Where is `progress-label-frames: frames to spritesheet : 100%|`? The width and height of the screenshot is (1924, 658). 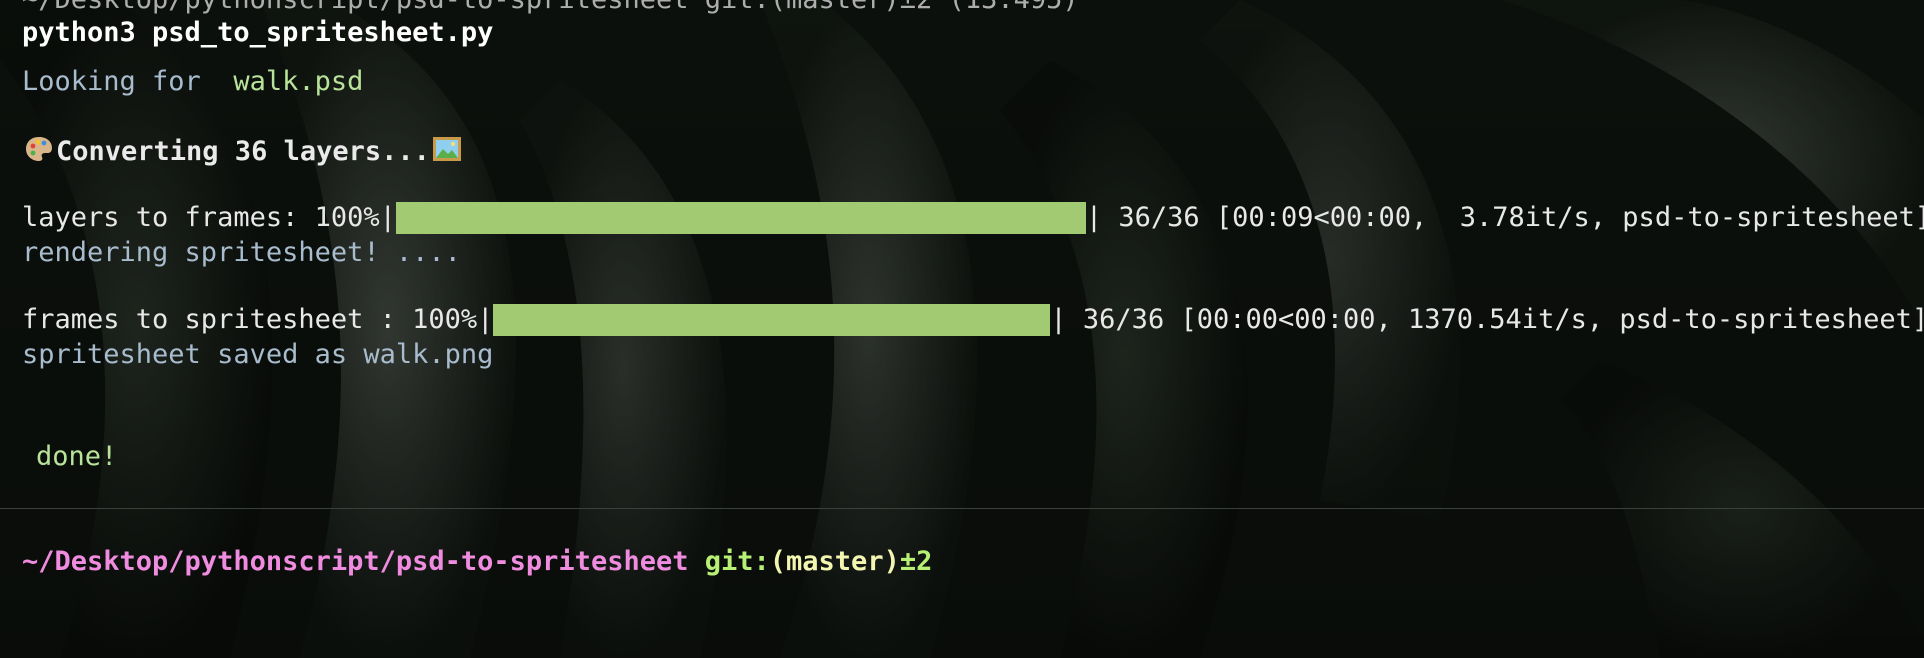
progress-label-frames: frames to spritesheet : 100%| is located at coordinates (258, 319).